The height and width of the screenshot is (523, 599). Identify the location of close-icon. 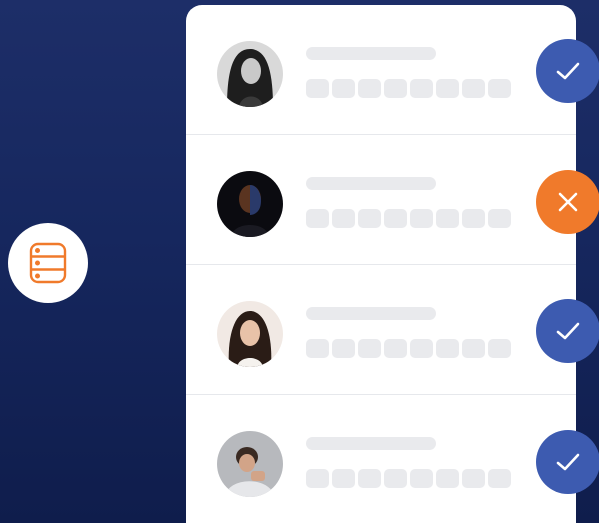
(568, 202).